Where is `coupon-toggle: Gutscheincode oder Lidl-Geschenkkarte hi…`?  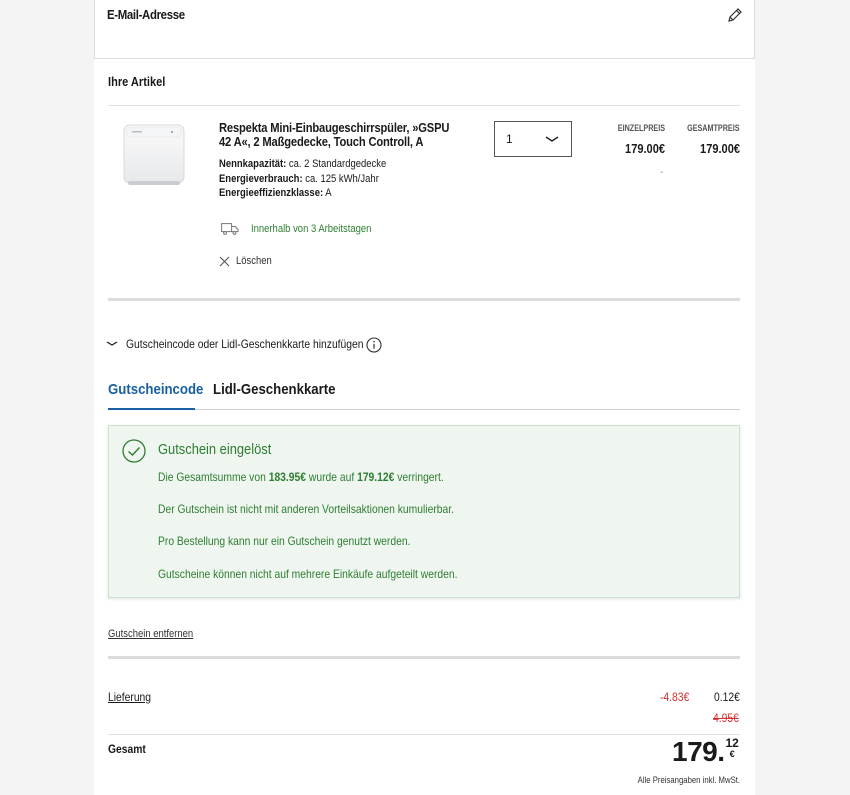 coupon-toggle: Gutscheincode oder Lidl-Geschenkkarte hi… is located at coordinates (254, 344).